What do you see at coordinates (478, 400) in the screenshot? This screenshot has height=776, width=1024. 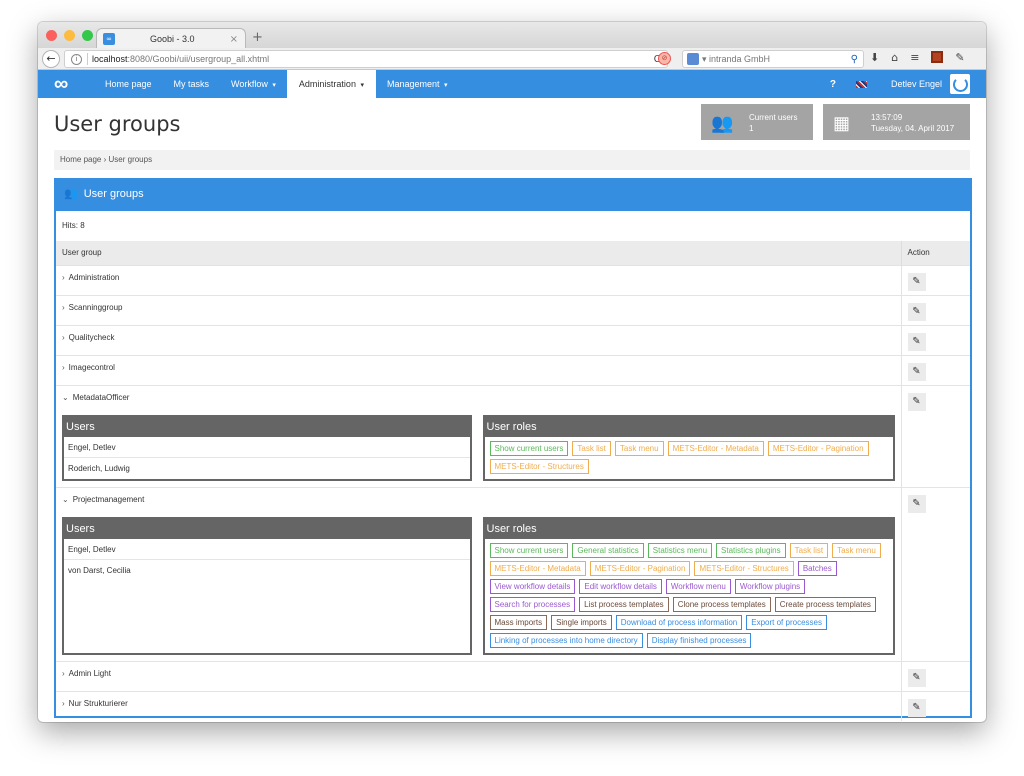 I see `group-toggle: ⌄ MetadataOfficer` at bounding box center [478, 400].